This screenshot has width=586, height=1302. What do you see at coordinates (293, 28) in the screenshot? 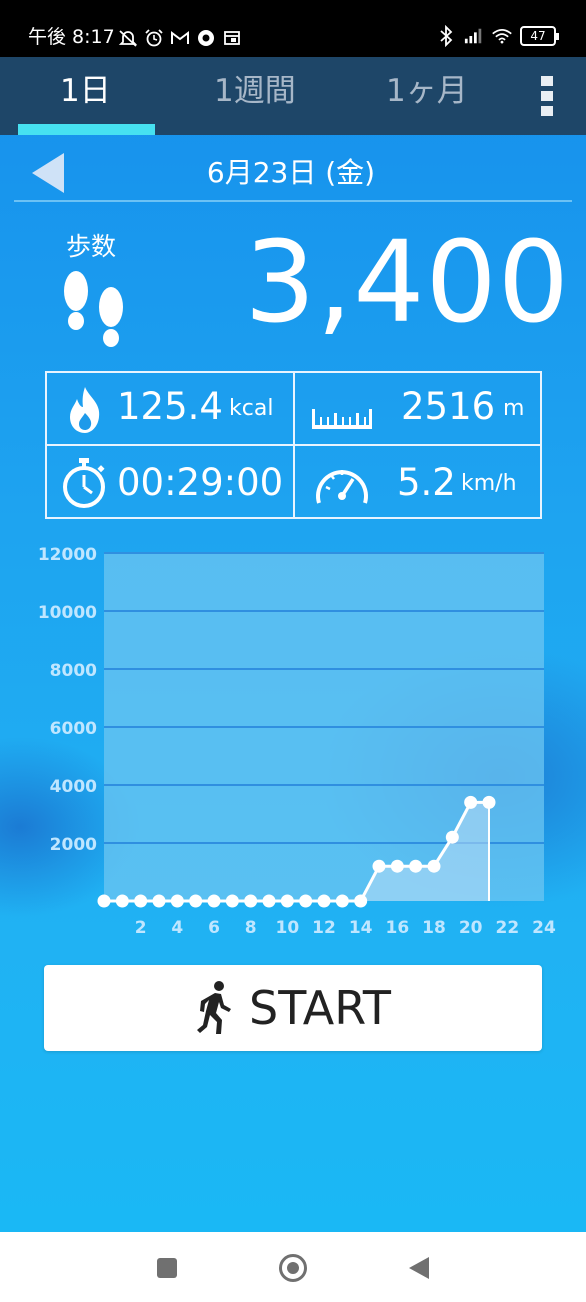
I see `status-bar: 午後 8:17 47` at bounding box center [293, 28].